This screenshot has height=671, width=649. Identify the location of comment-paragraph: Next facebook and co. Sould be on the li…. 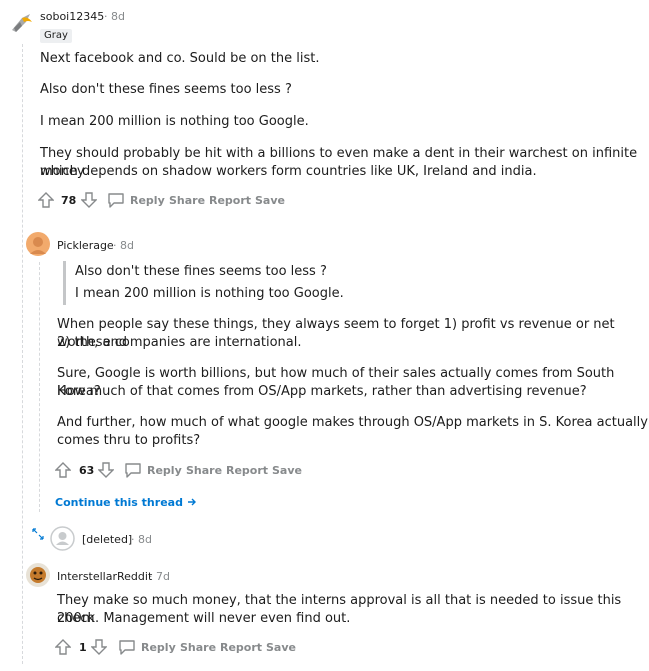
(180, 58).